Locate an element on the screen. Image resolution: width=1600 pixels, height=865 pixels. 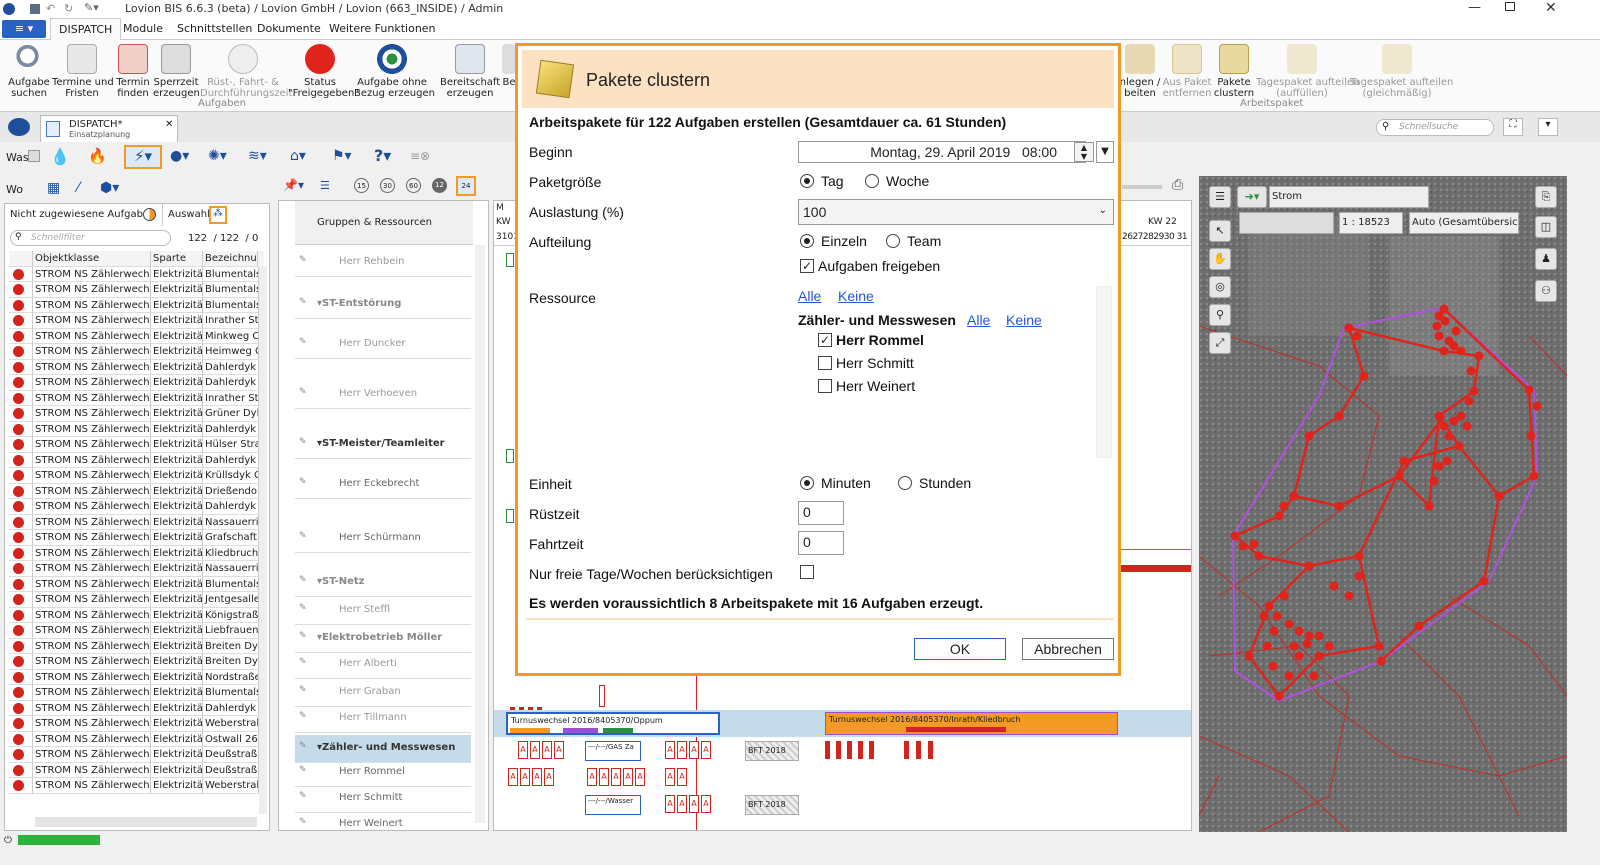
map-scale-field: 1 : 18523 is located at coordinates (1371, 223).